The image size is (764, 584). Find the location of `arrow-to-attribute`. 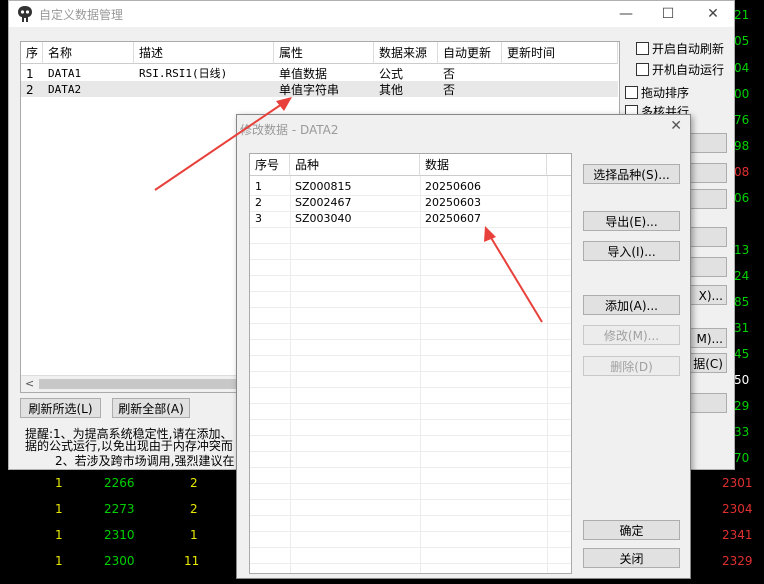

arrow-to-attribute is located at coordinates (223, 144).